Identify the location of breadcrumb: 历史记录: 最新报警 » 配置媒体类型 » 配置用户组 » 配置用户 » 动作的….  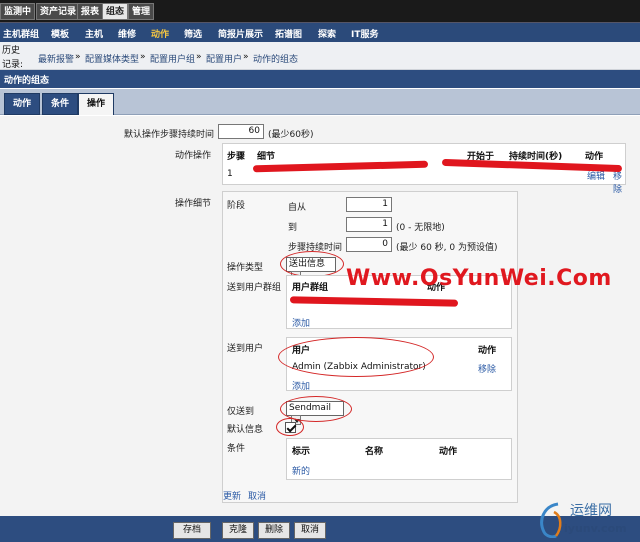
(320, 56).